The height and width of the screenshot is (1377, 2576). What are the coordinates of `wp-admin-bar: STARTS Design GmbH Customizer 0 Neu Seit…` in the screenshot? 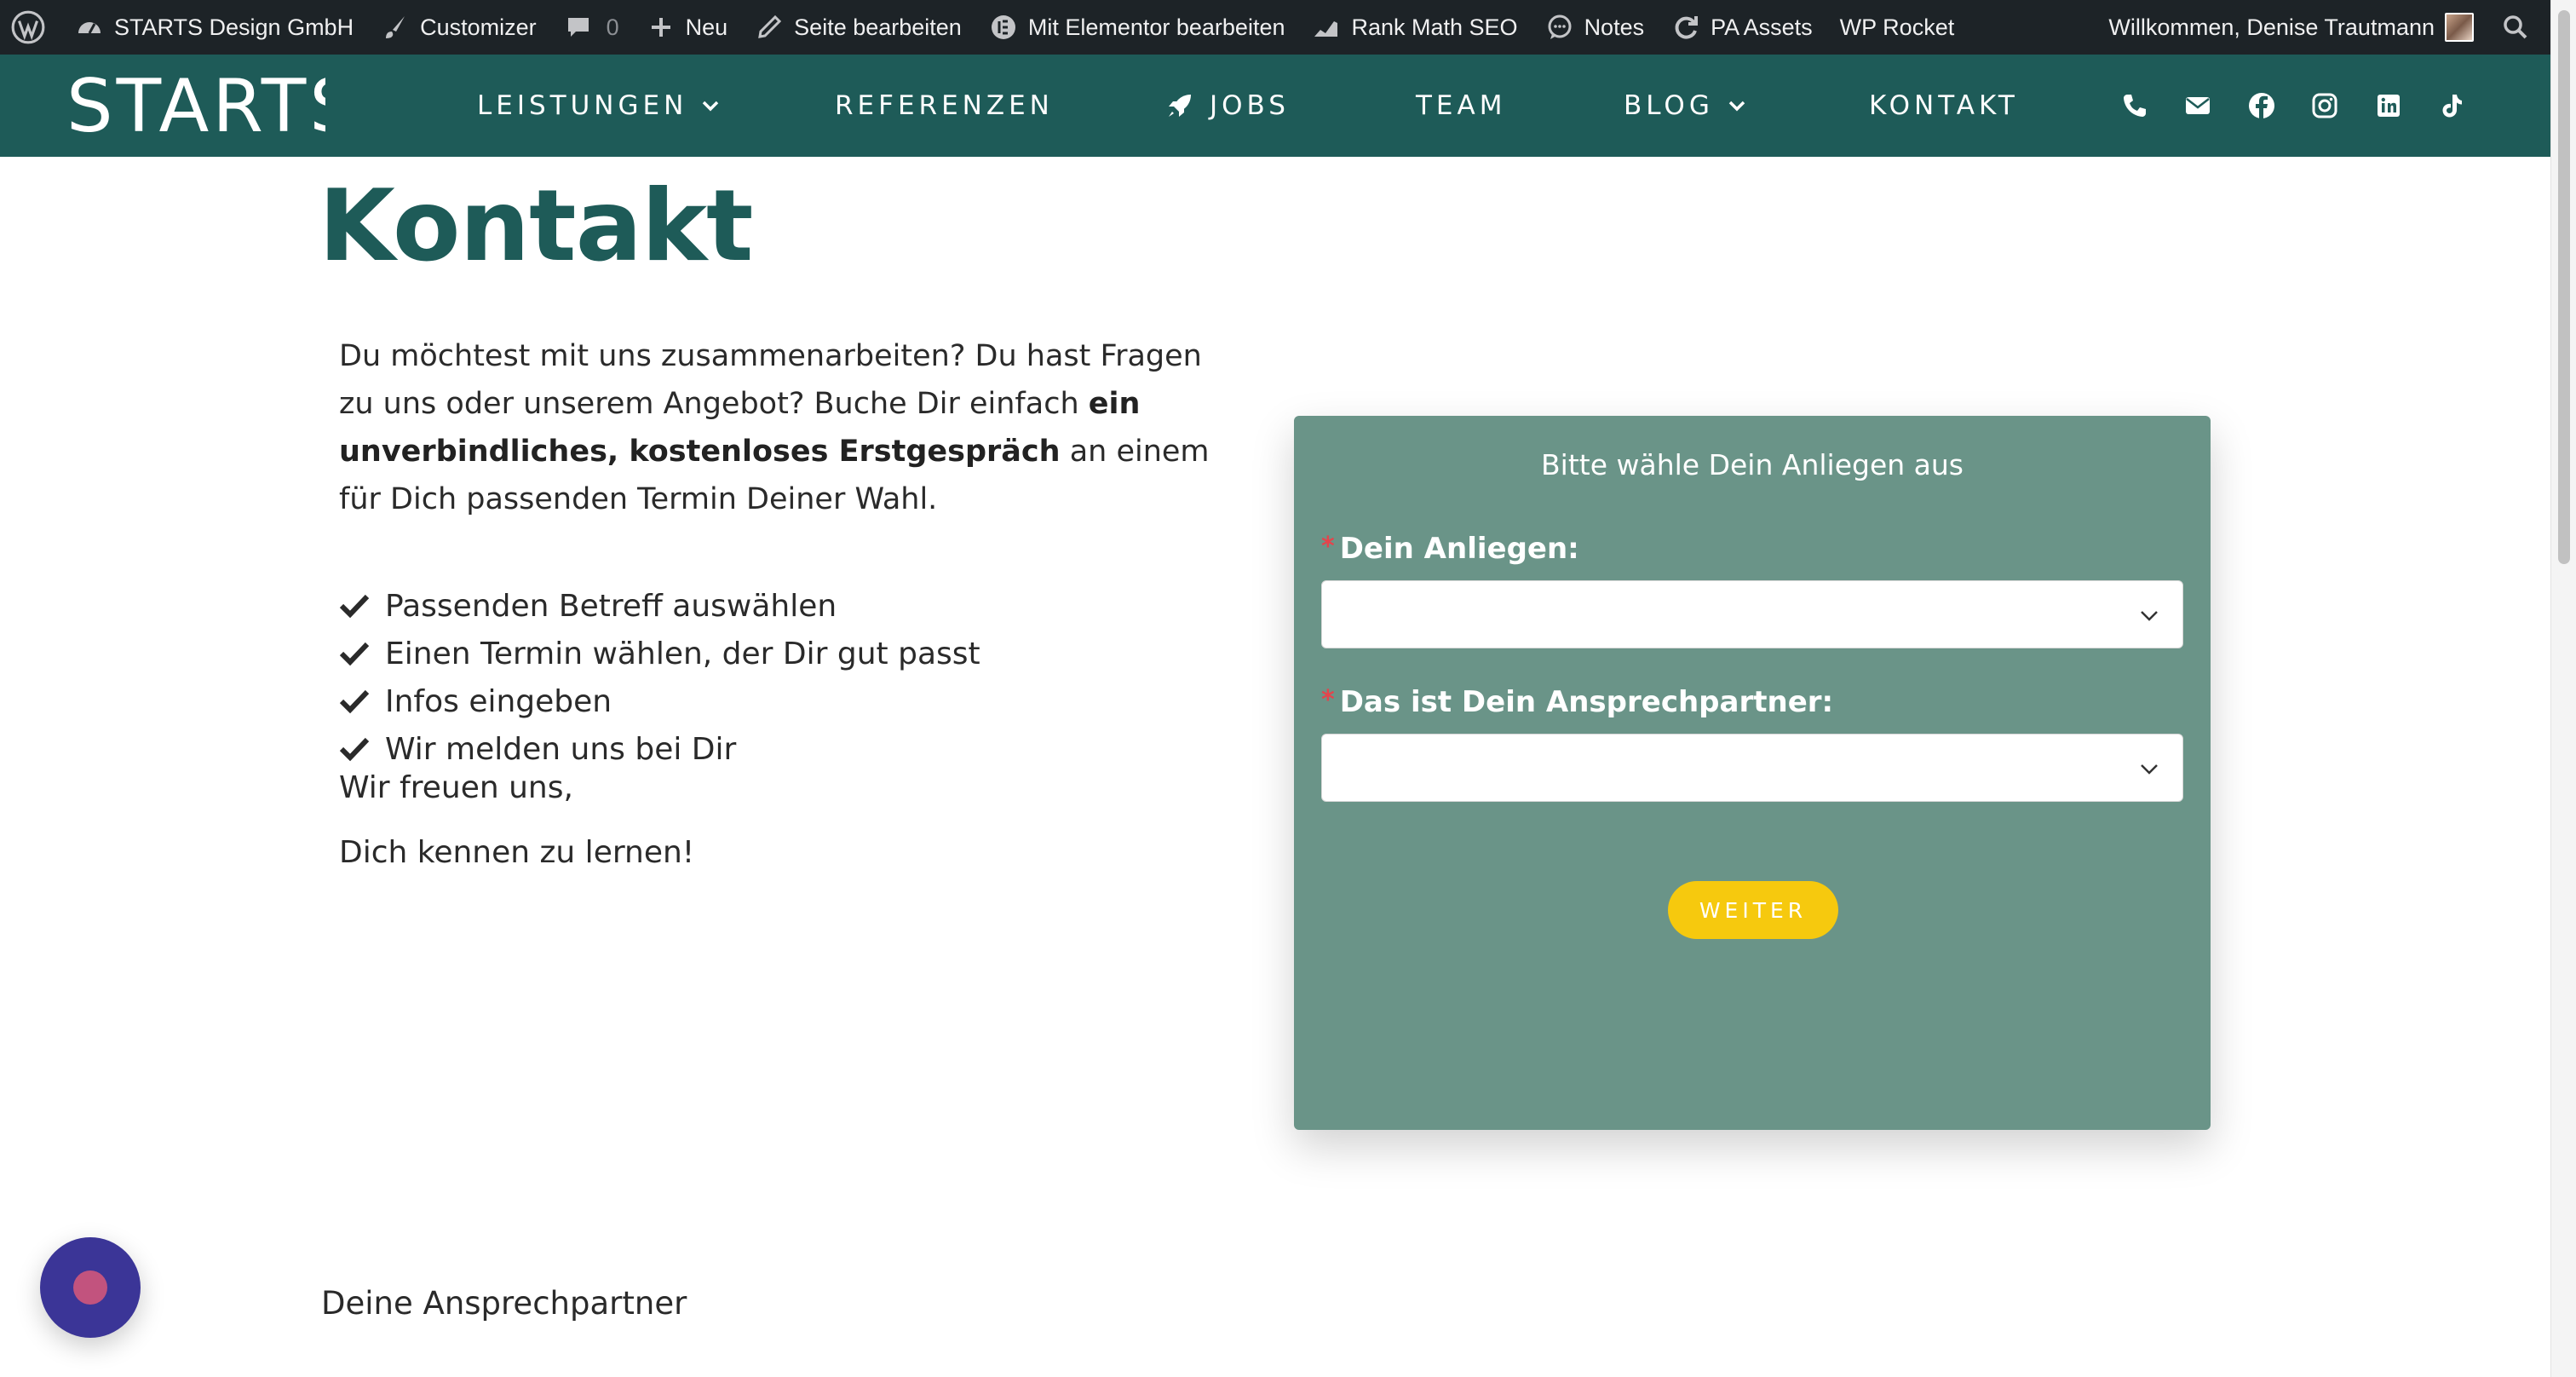 It's located at (1275, 27).